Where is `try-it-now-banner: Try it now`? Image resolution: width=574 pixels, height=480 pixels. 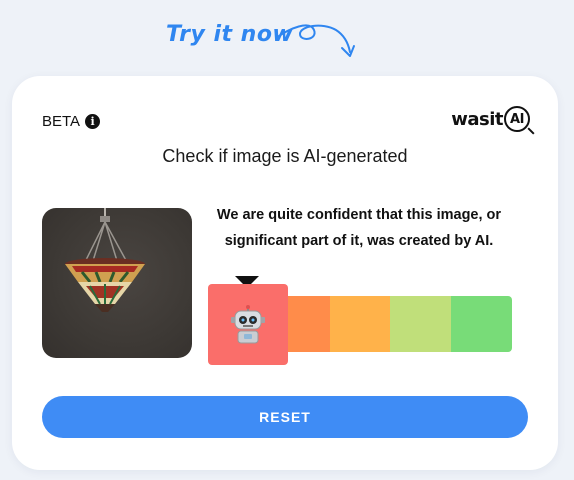
try-it-now-banner: Try it now is located at coordinates (270, 43).